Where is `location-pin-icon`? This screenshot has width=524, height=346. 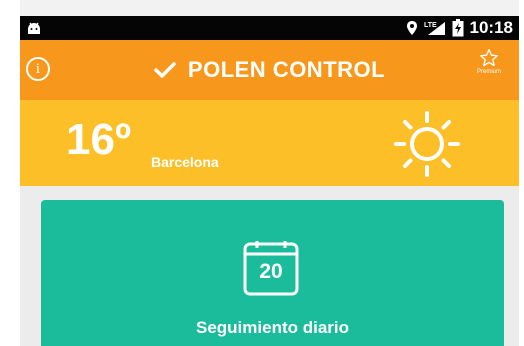
location-pin-icon is located at coordinates (411, 28).